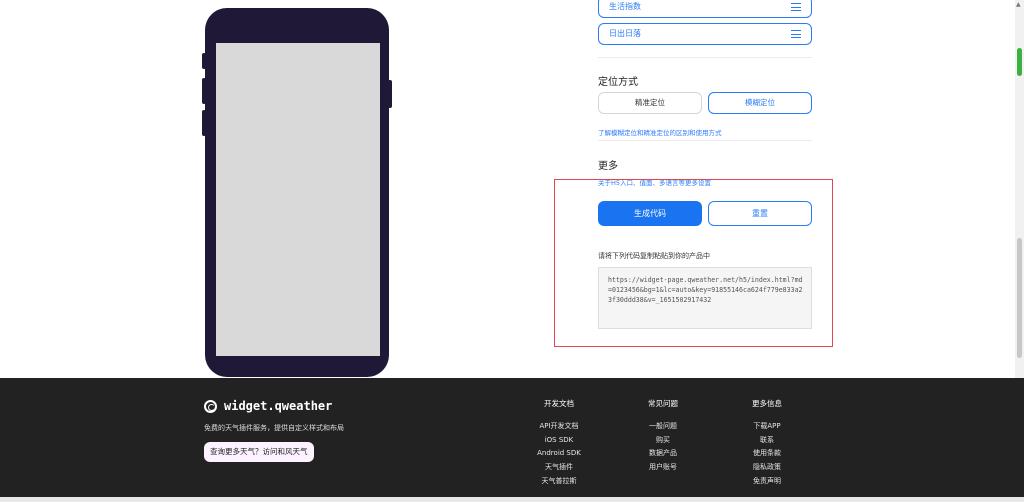  I want to click on footer-link: Android SDK, so click(559, 454).